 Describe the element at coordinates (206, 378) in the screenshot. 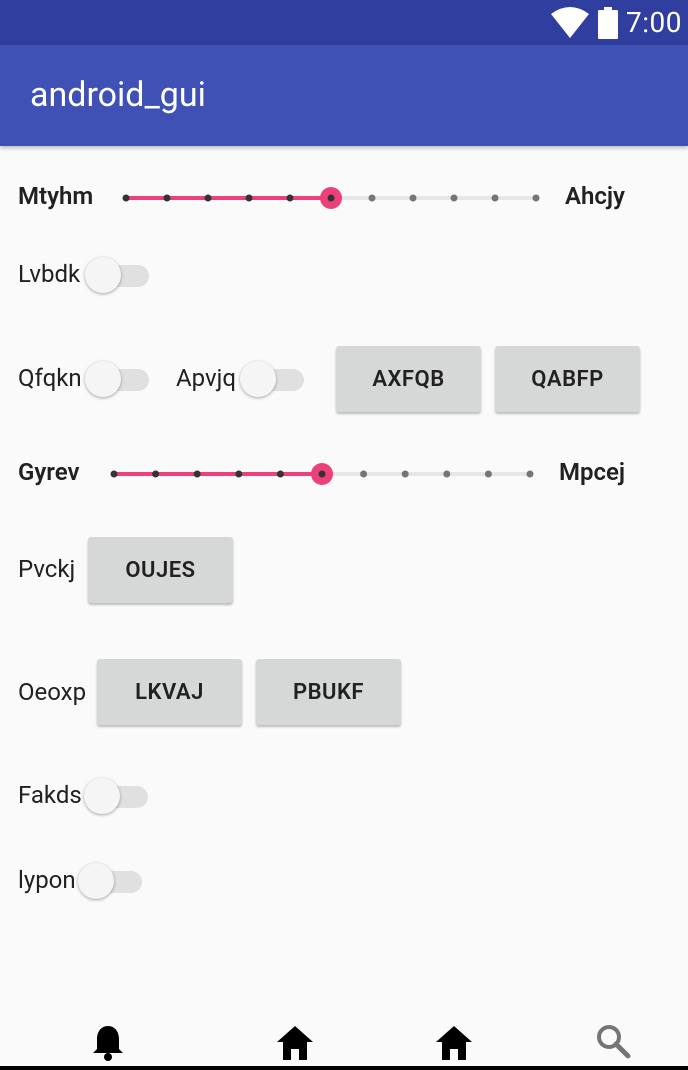

I see `switch-apvjq-label: Apvjq` at that location.